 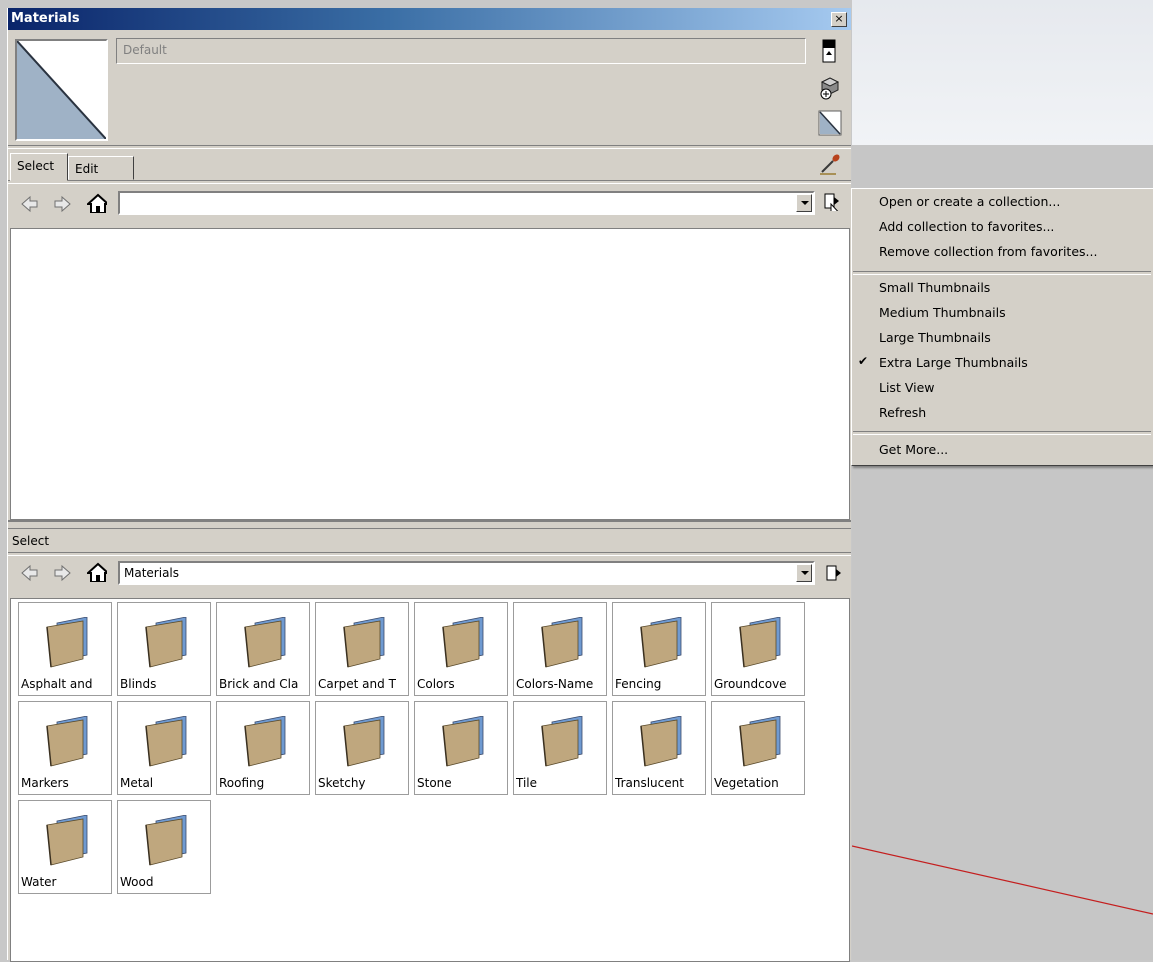 I want to click on secondary-combo-value: Materials, so click(x=152, y=573).